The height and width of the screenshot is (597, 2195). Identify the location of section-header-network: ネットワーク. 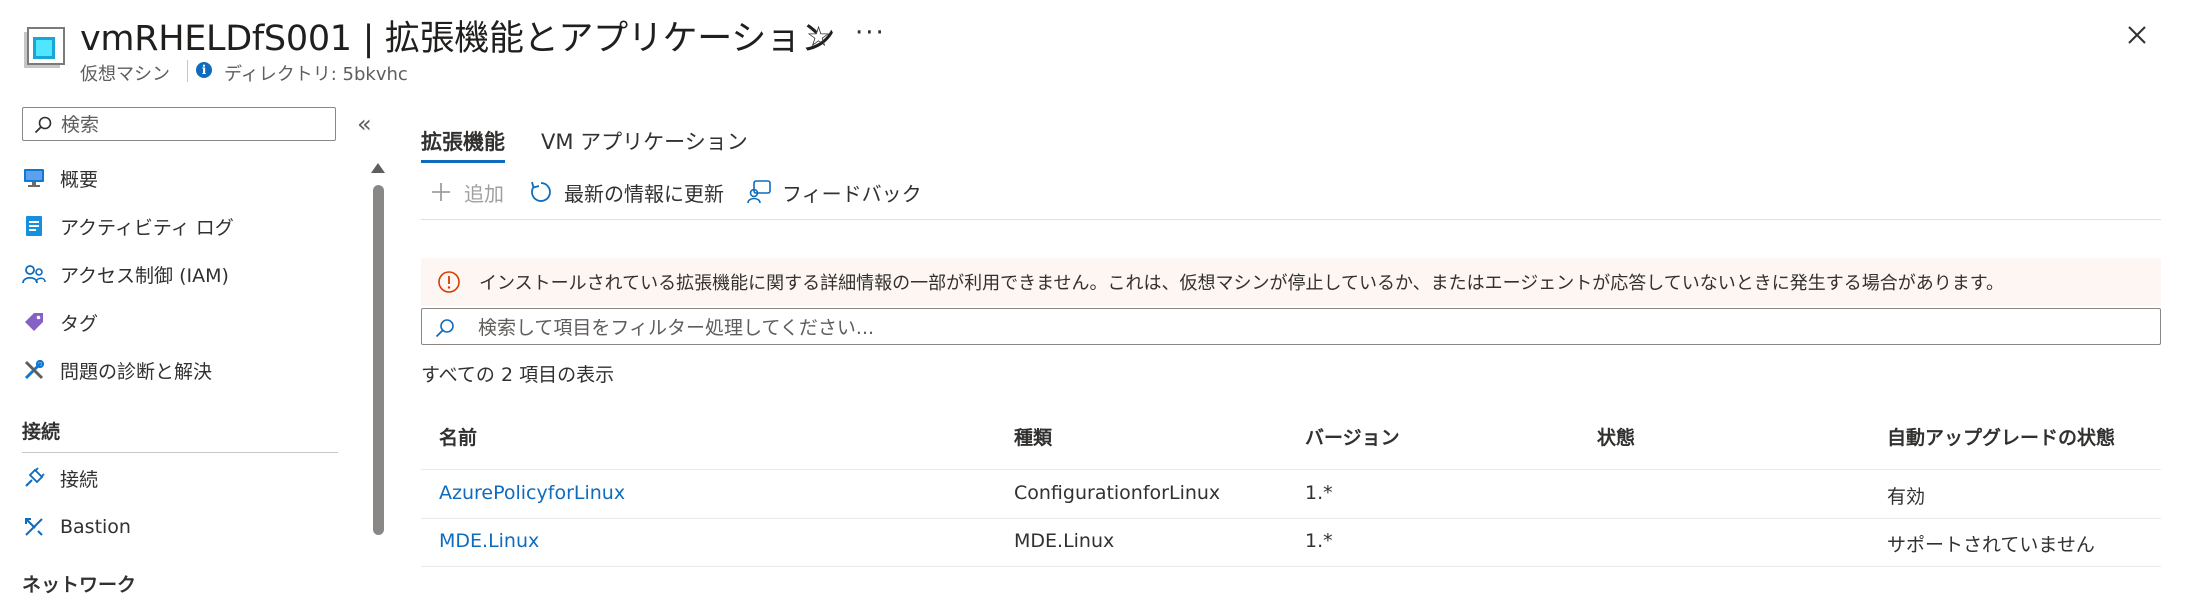
(79, 585).